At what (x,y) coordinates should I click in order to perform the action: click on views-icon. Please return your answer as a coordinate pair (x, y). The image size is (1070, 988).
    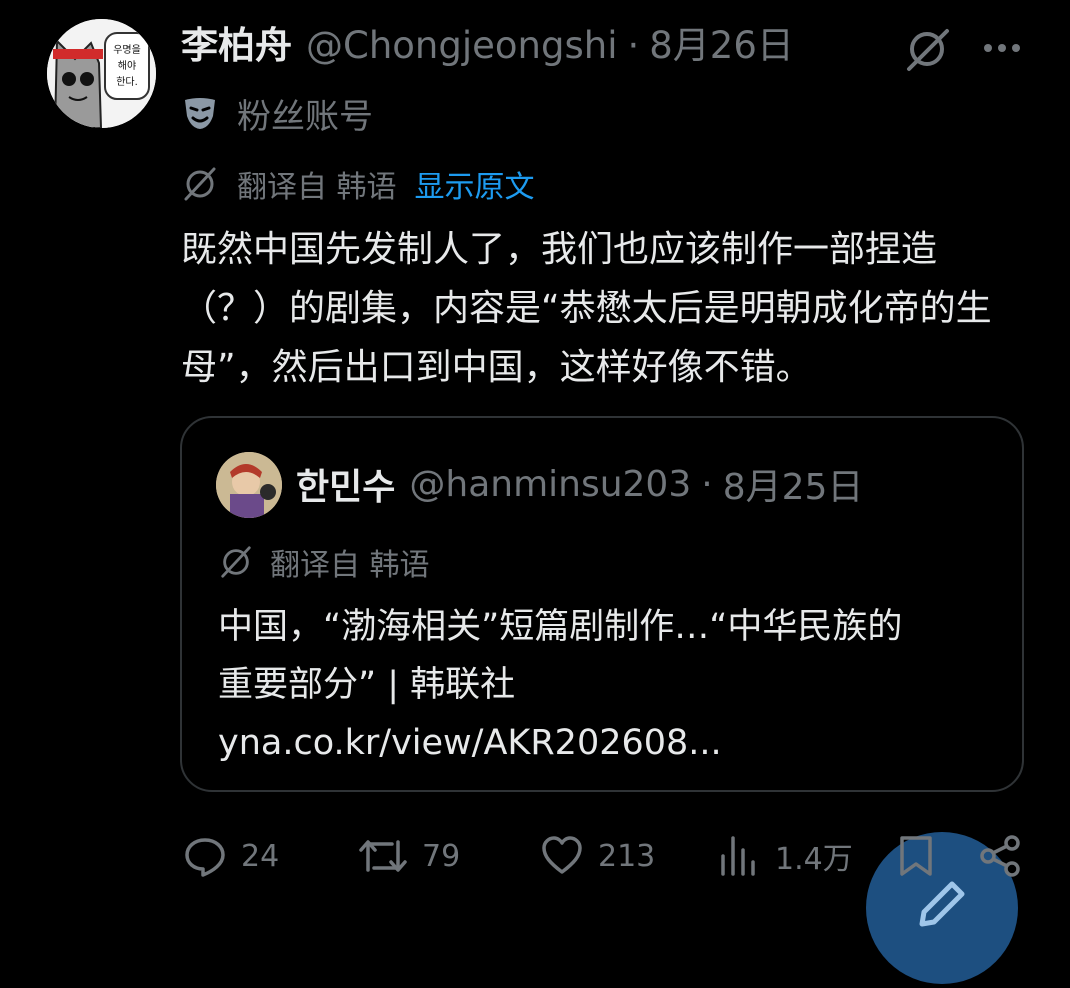
    Looking at the image, I should click on (738, 856).